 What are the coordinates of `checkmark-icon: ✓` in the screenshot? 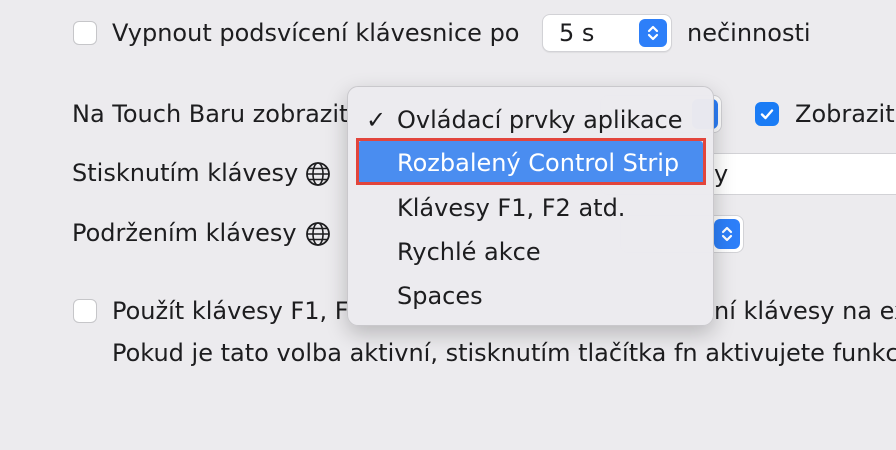 It's located at (376, 120).